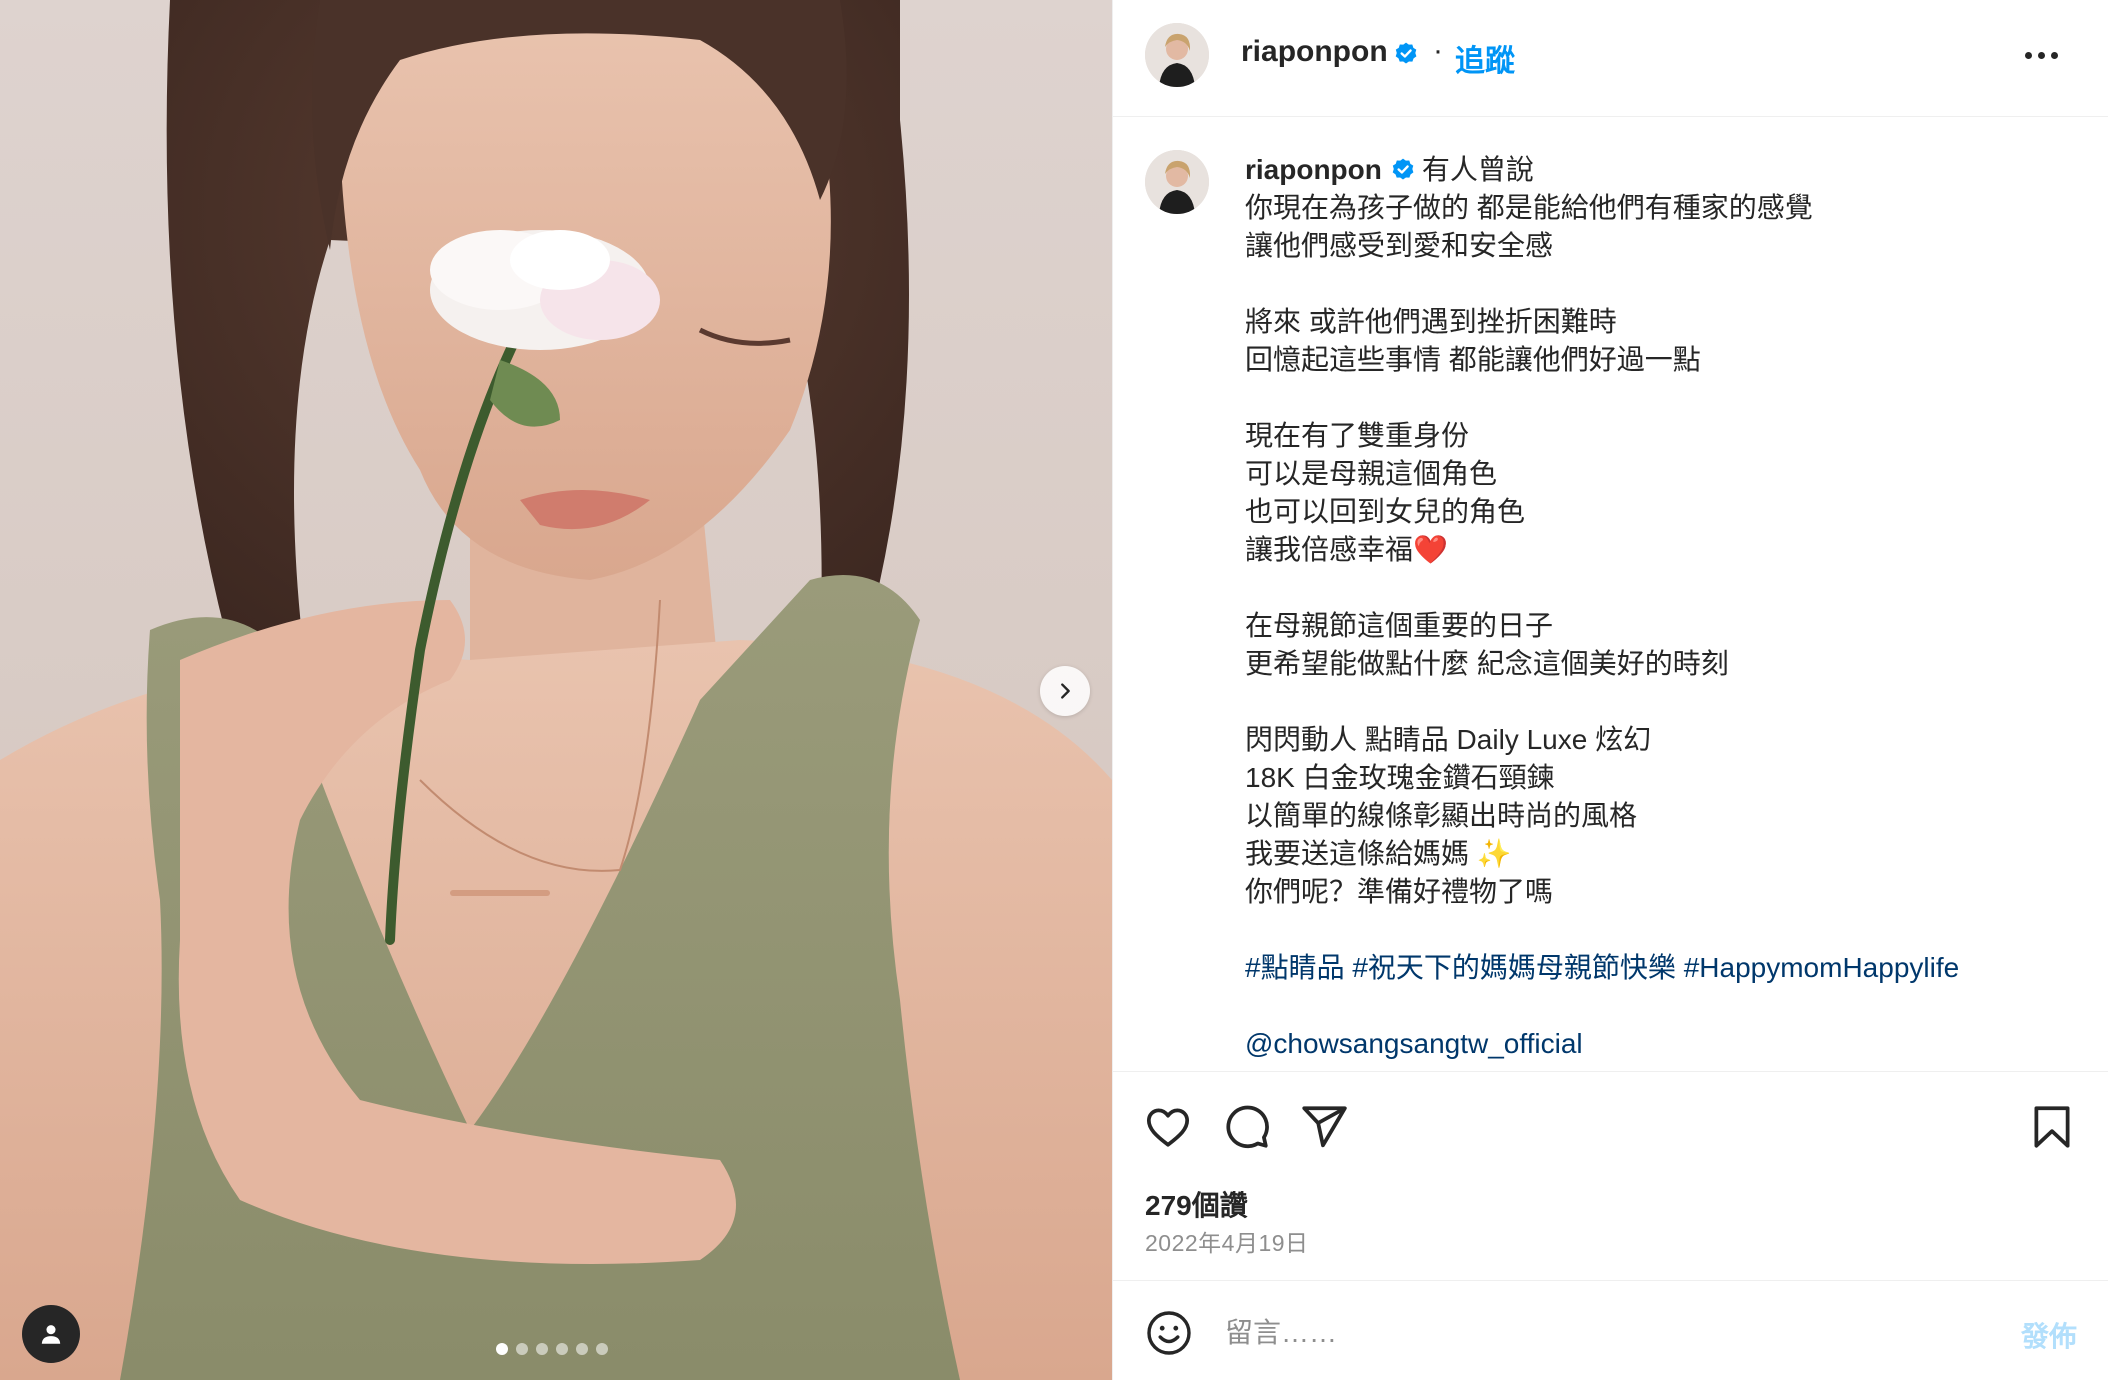  I want to click on mention-link: @chowsangsangtw_official, so click(1414, 1043).